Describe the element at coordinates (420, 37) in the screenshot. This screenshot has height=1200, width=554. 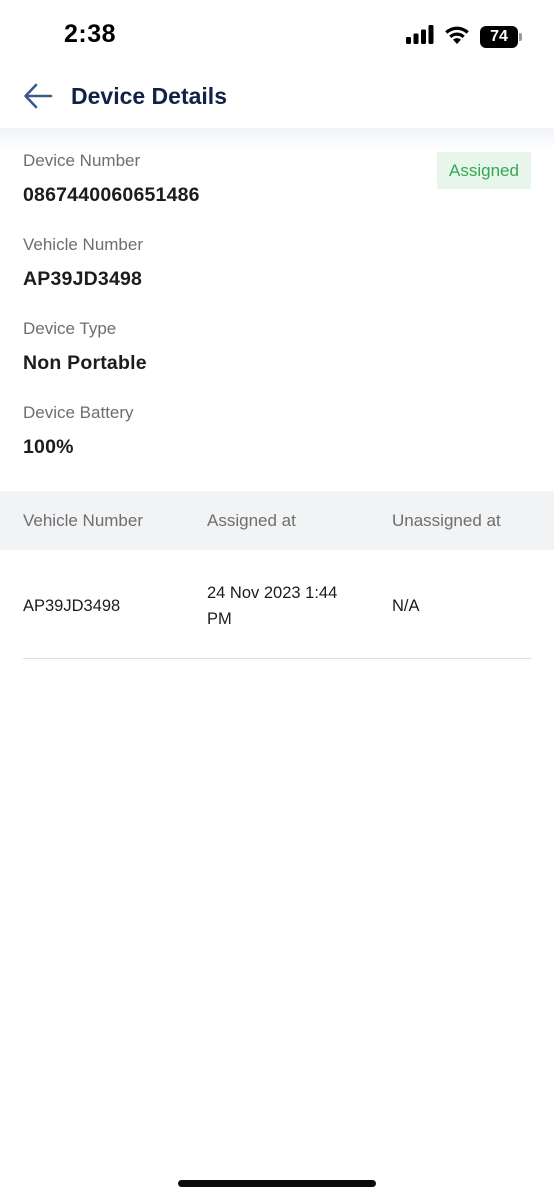
I see `cellular-signal-icon` at that location.